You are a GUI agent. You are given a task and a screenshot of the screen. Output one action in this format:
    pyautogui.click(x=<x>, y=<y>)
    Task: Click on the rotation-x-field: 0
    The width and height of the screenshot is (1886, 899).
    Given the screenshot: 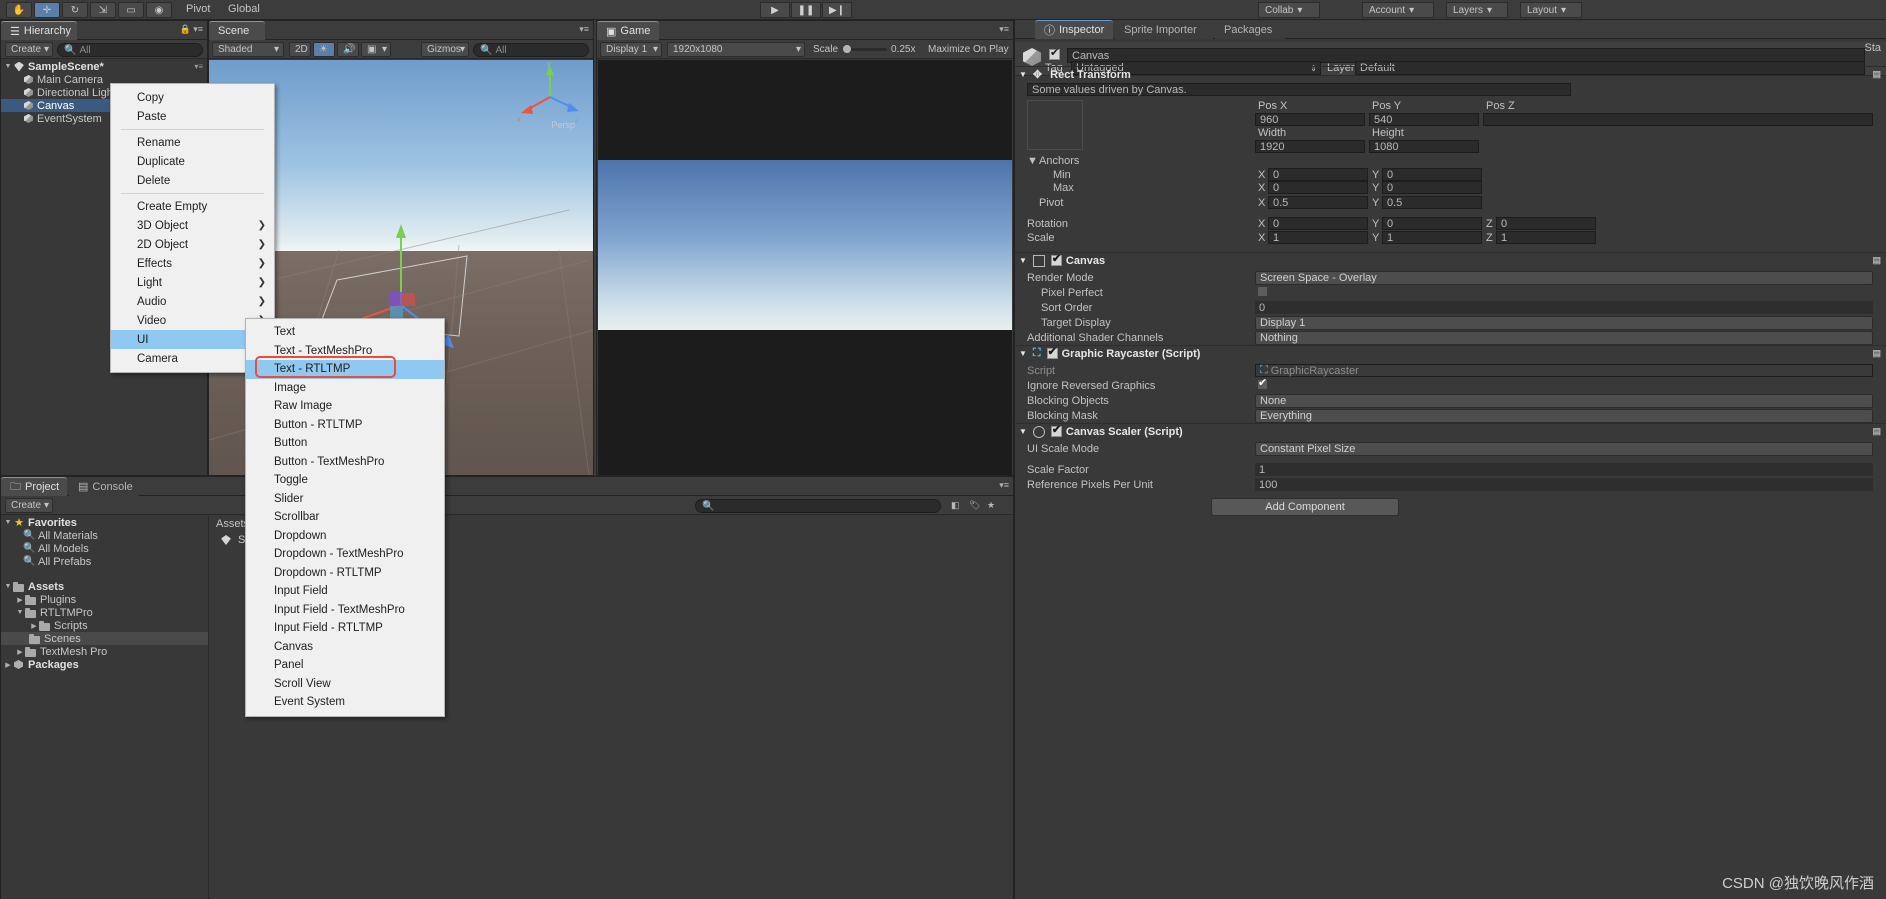 What is the action you would take?
    pyautogui.click(x=1318, y=223)
    